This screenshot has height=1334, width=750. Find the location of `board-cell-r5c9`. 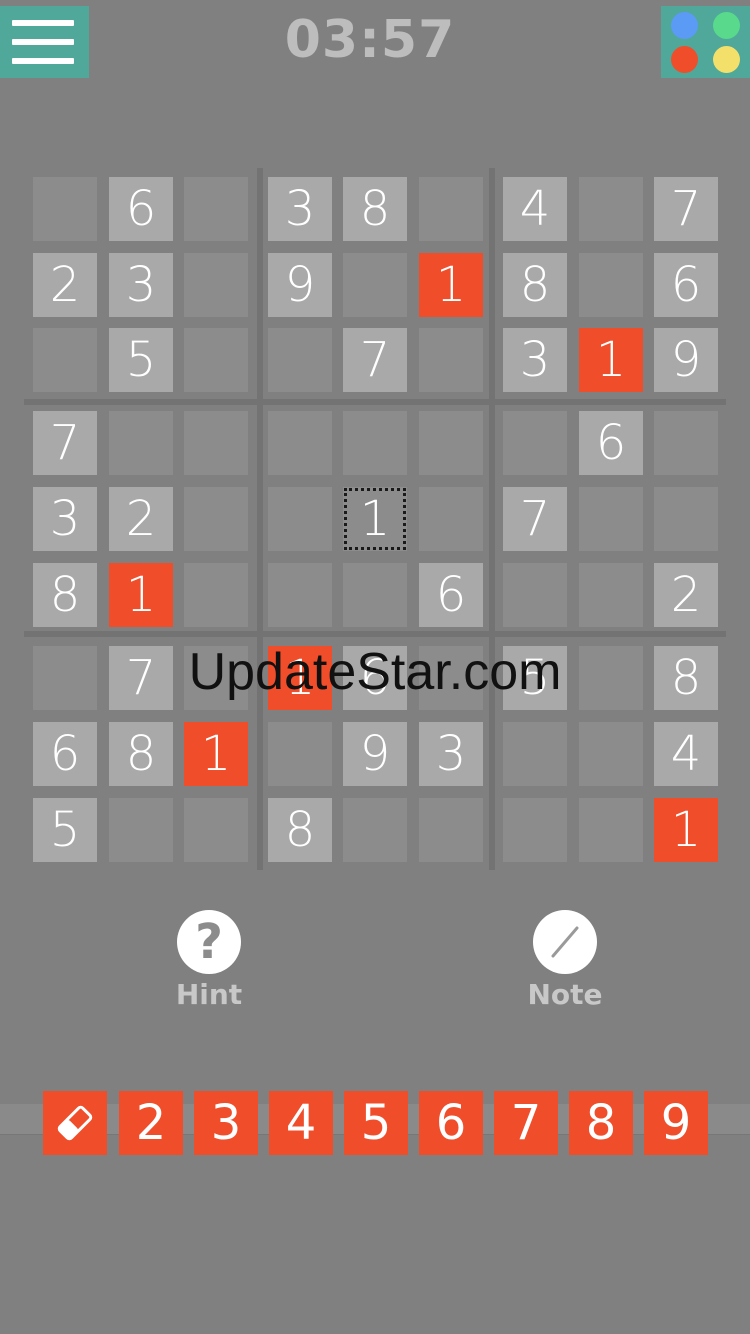

board-cell-r5c9 is located at coordinates (686, 519).